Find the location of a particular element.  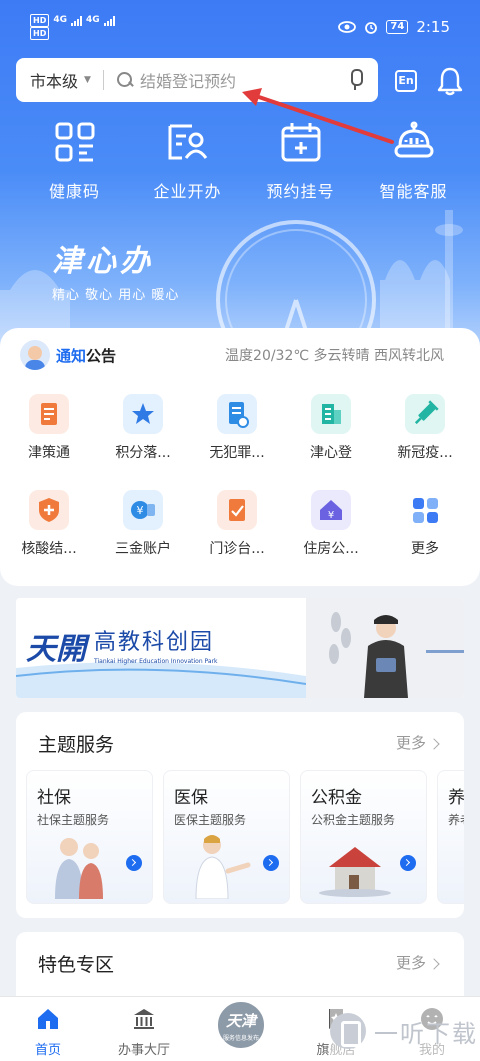

theme-card-elderly-care: 养 养老 is located at coordinates (450, 837).